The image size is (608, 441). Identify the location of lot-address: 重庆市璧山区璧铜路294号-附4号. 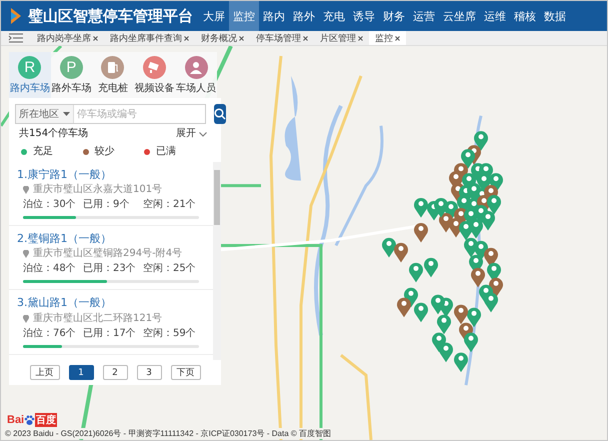
(107, 254).